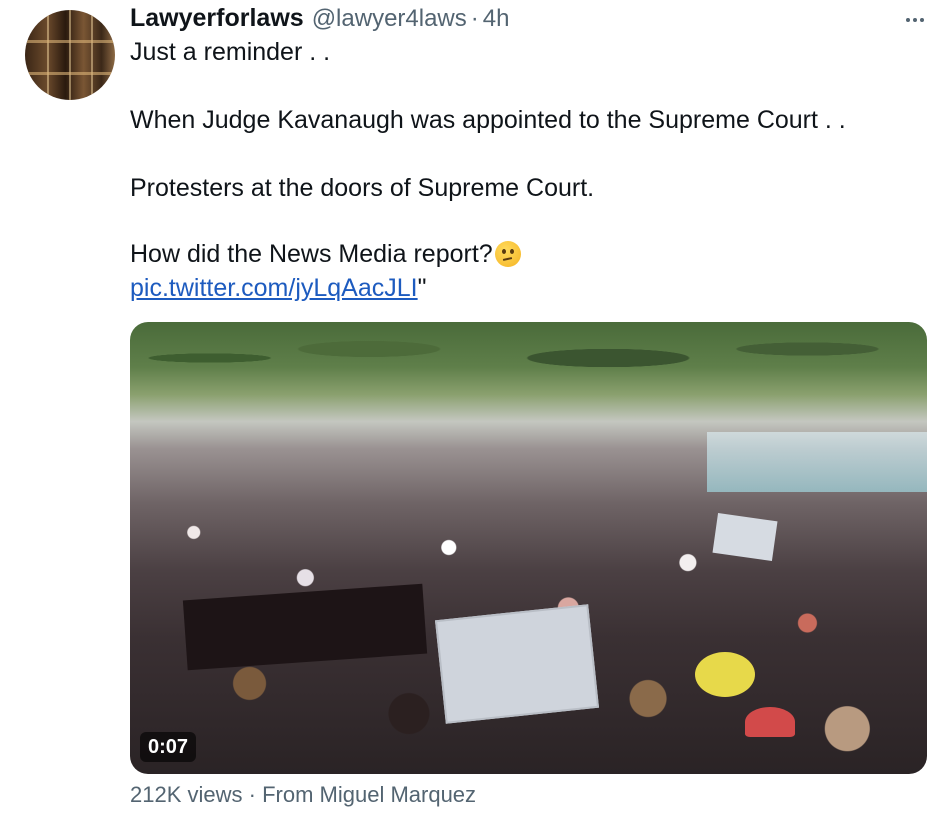 This screenshot has width=952, height=825. What do you see at coordinates (217, 18) in the screenshot?
I see `author-name: Lawyerforlaws` at bounding box center [217, 18].